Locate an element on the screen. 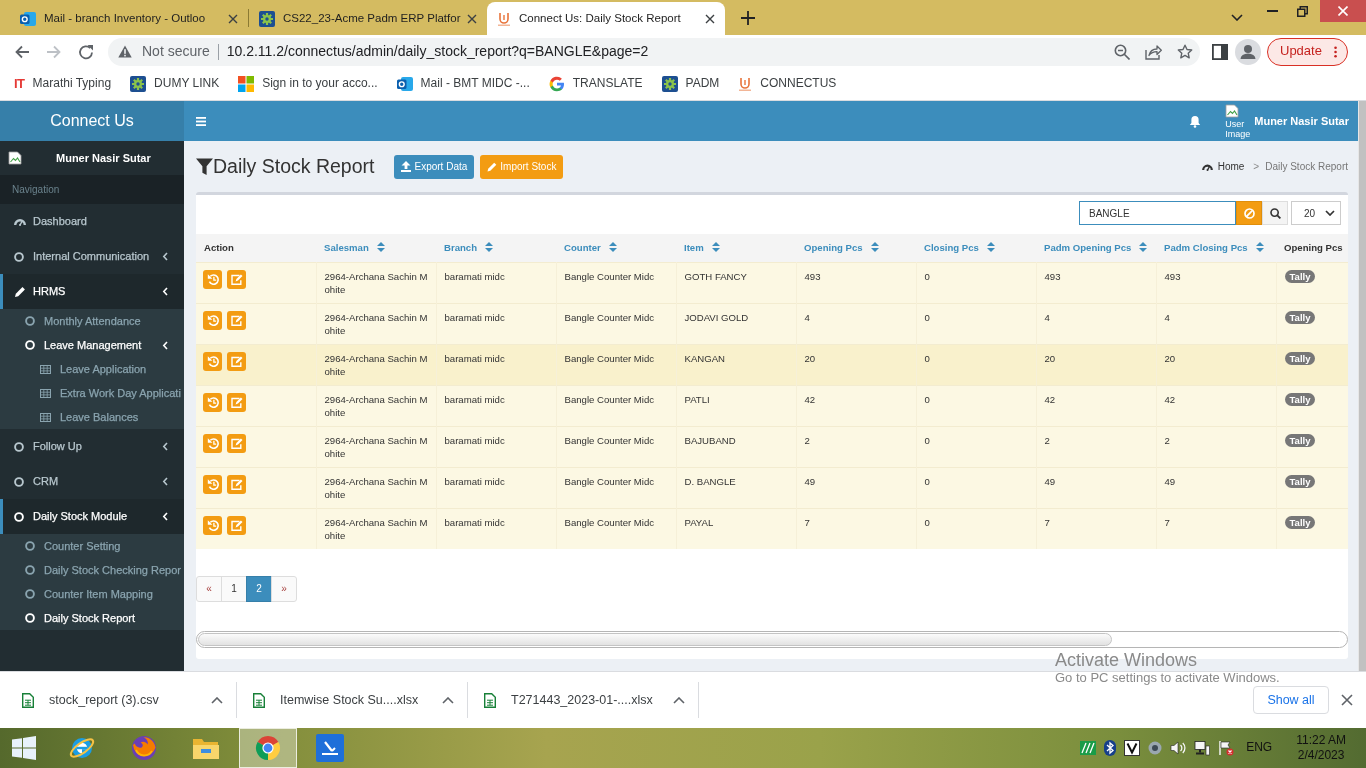 The width and height of the screenshot is (1366, 768). column-header: Salesman is located at coordinates (376, 248).